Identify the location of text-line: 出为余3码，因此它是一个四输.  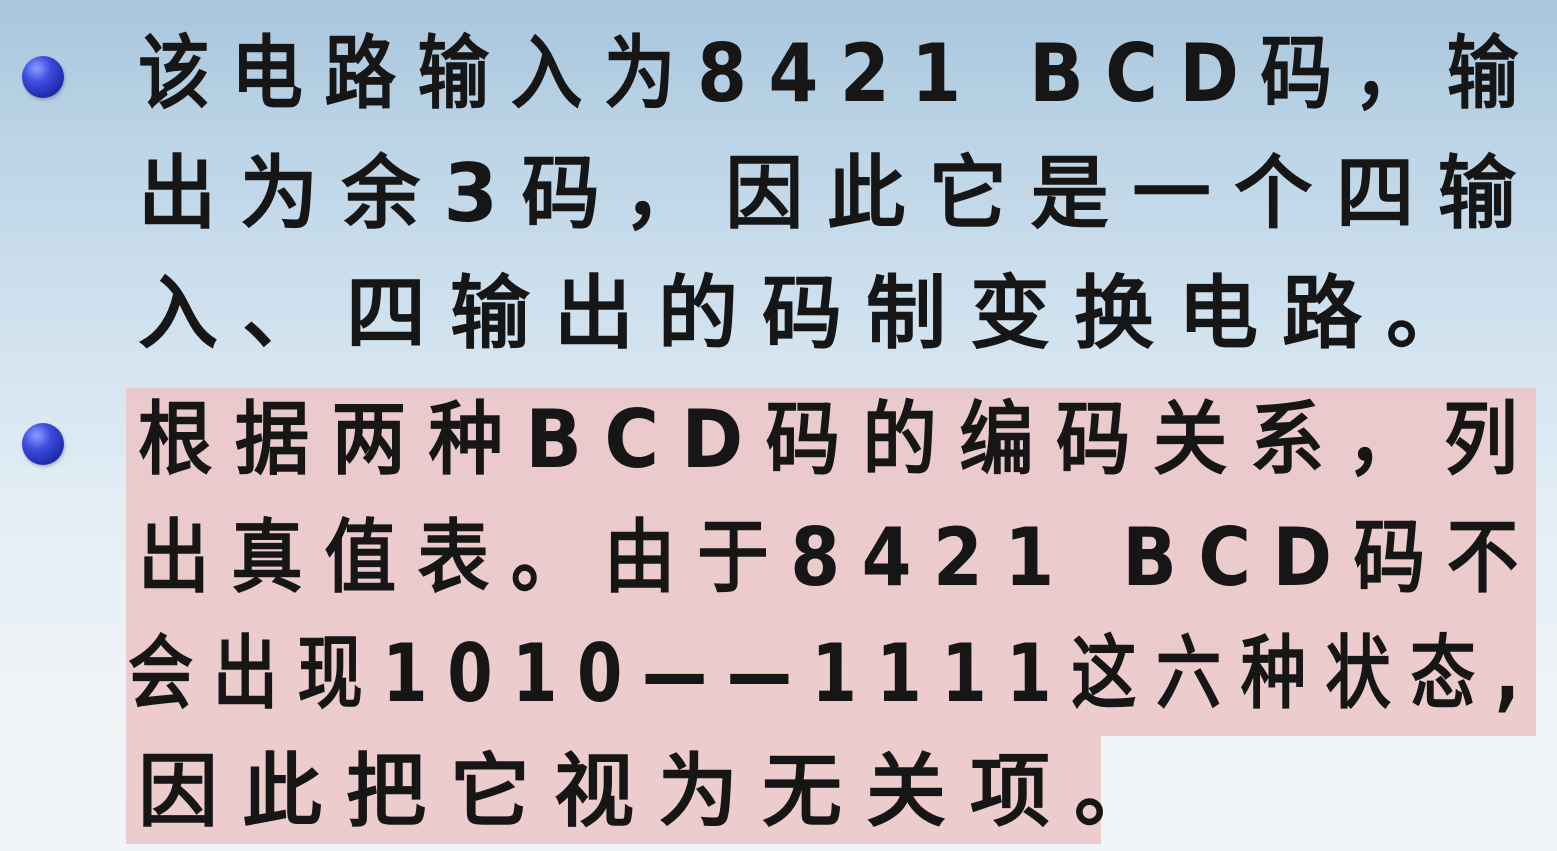
(839, 193).